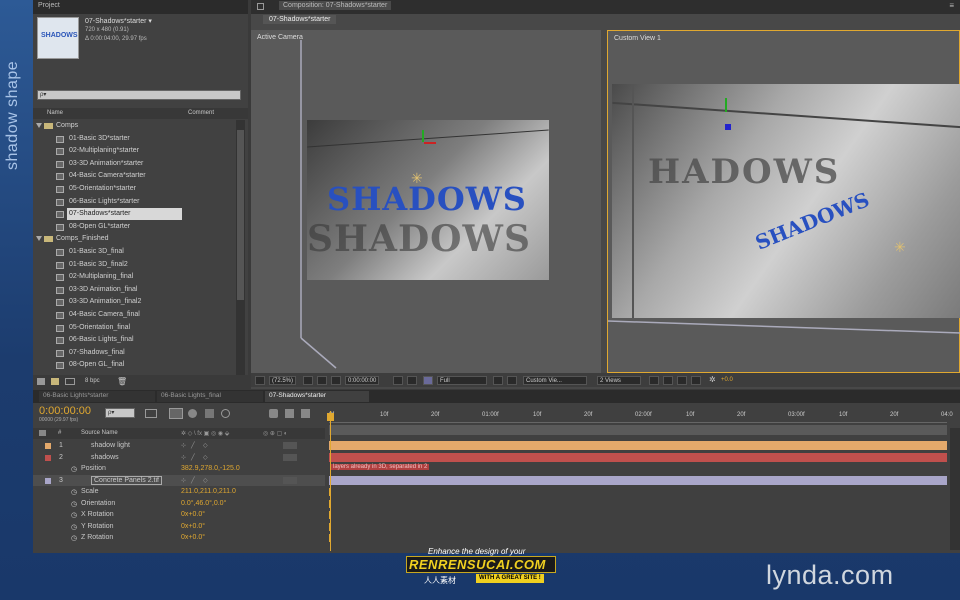 The width and height of the screenshot is (960, 600). Describe the element at coordinates (330, 417) in the screenshot. I see `playhead-handle` at that location.